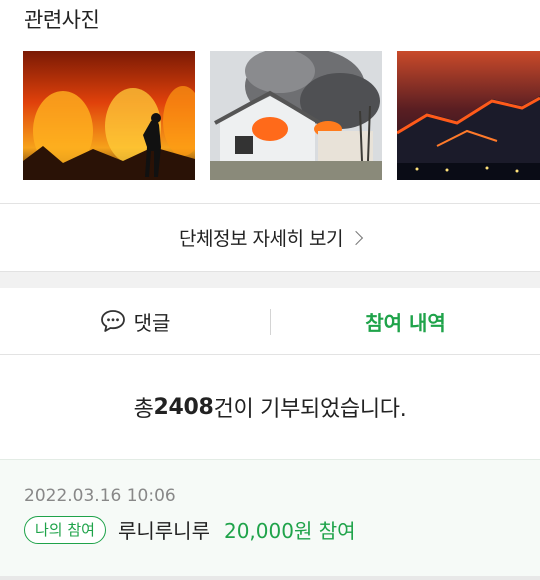 This screenshot has width=540, height=580. What do you see at coordinates (289, 531) in the screenshot?
I see `donation-amount: 20,000원 참여` at bounding box center [289, 531].